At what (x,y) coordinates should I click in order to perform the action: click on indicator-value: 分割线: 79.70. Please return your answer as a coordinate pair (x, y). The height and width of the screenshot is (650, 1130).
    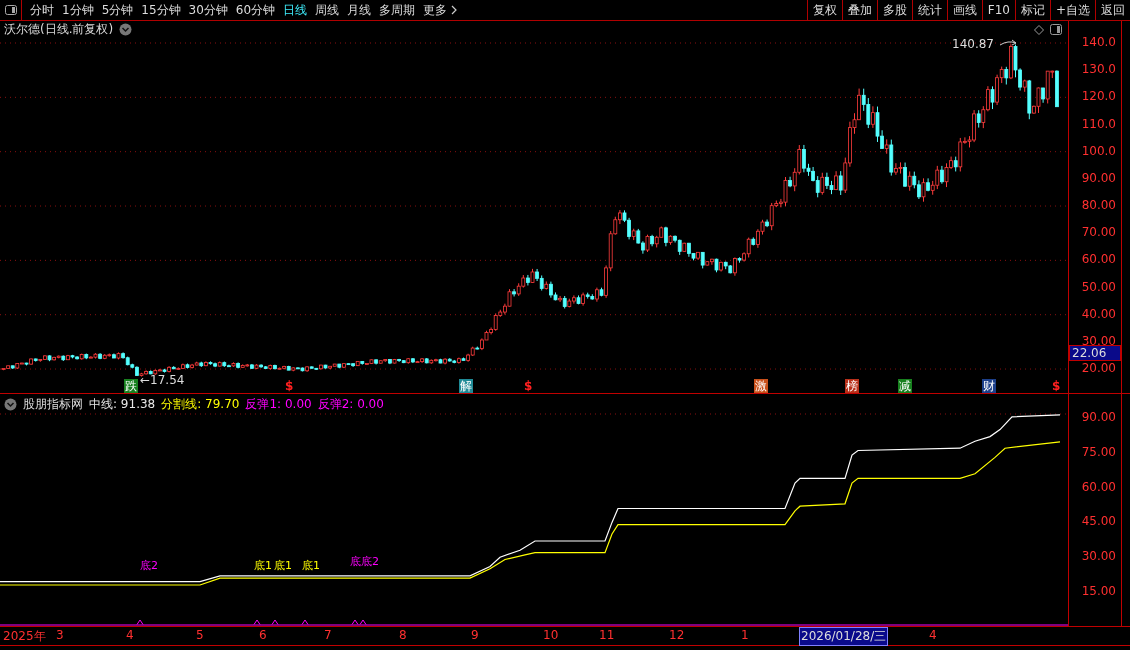
    Looking at the image, I should click on (200, 404).